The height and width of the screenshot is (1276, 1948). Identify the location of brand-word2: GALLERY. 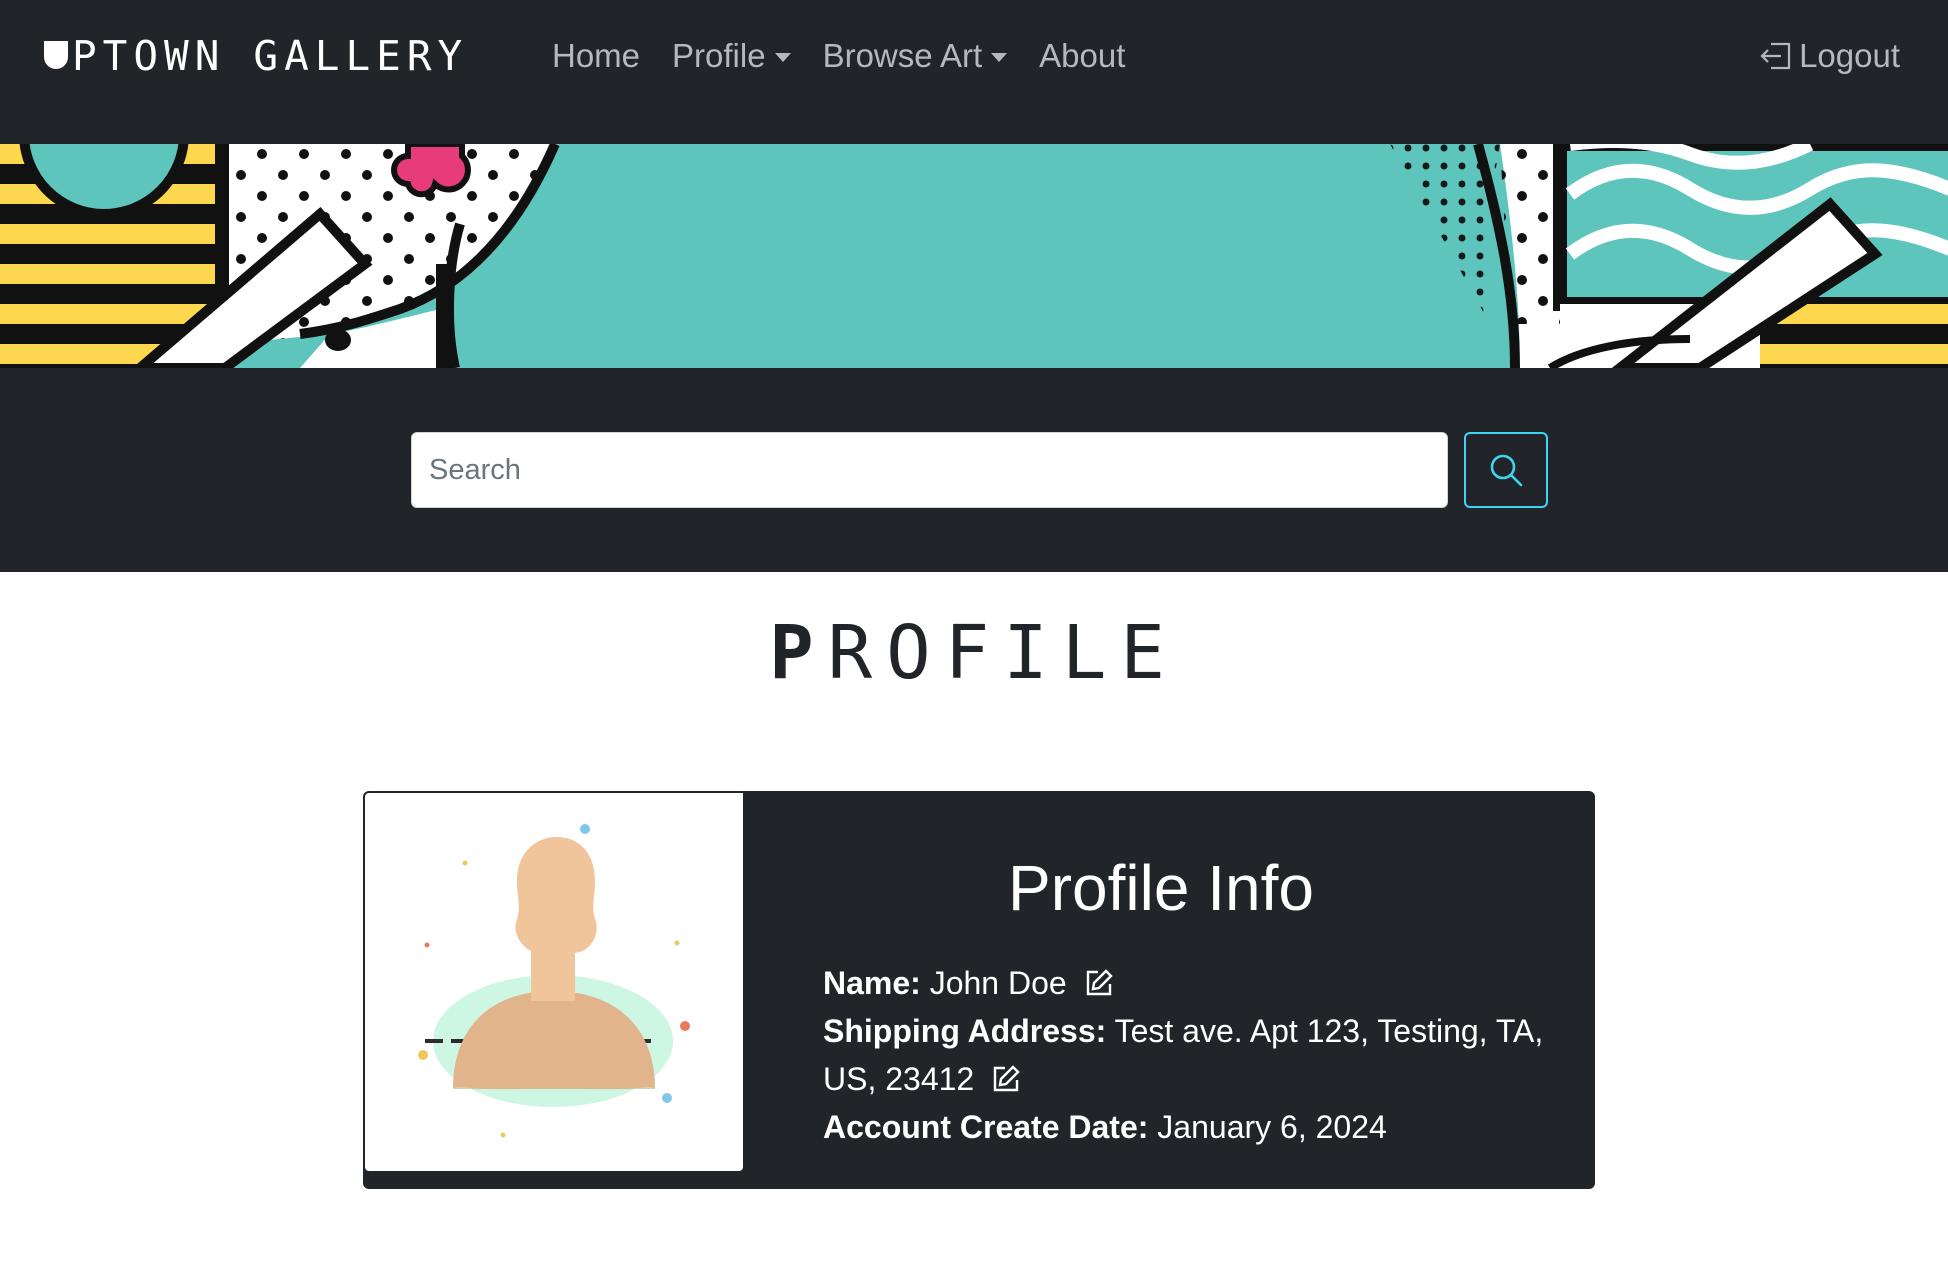
(361, 56).